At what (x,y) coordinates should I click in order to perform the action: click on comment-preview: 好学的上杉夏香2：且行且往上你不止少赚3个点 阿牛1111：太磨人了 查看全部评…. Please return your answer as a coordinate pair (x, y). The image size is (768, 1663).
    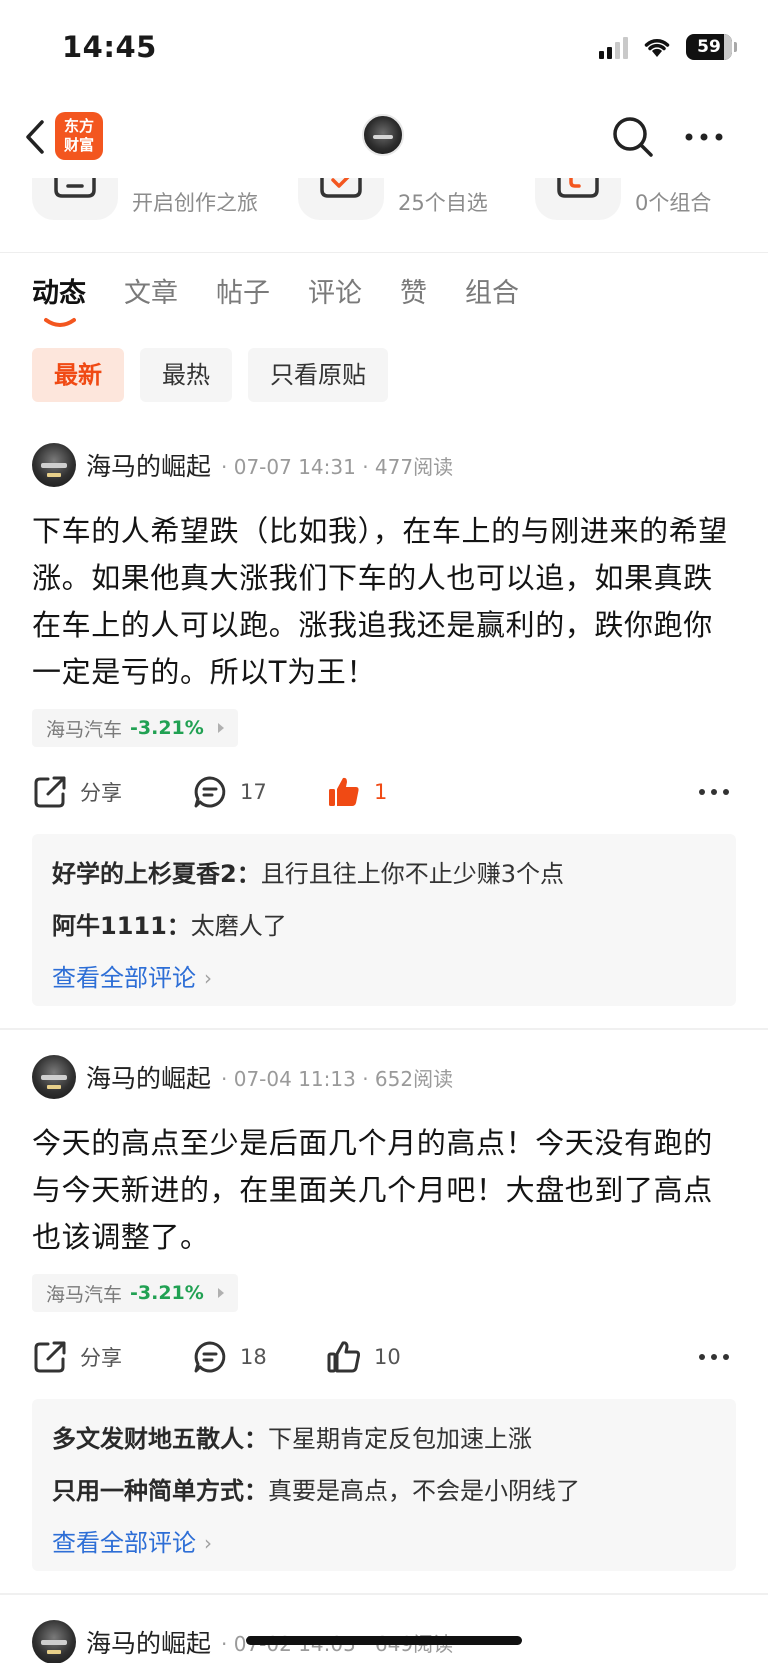
    Looking at the image, I should click on (384, 920).